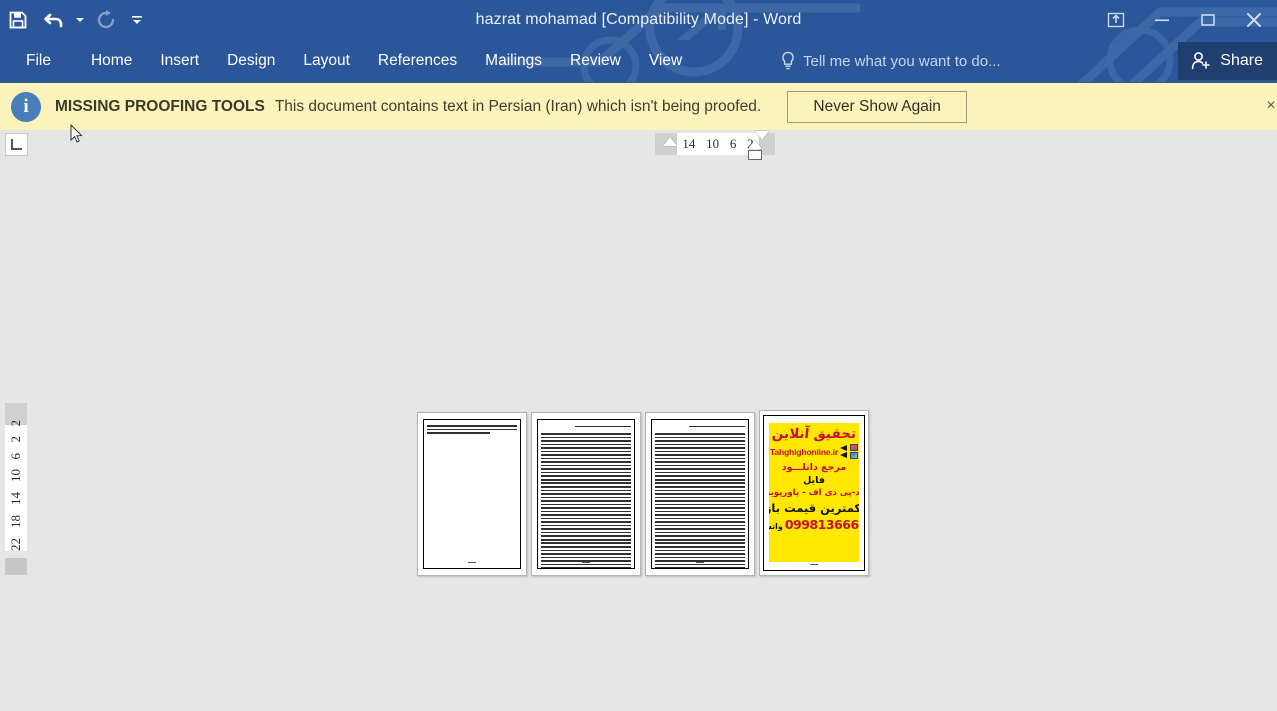 This screenshot has width=1277, height=711. I want to click on page-3-text, so click(700, 500).